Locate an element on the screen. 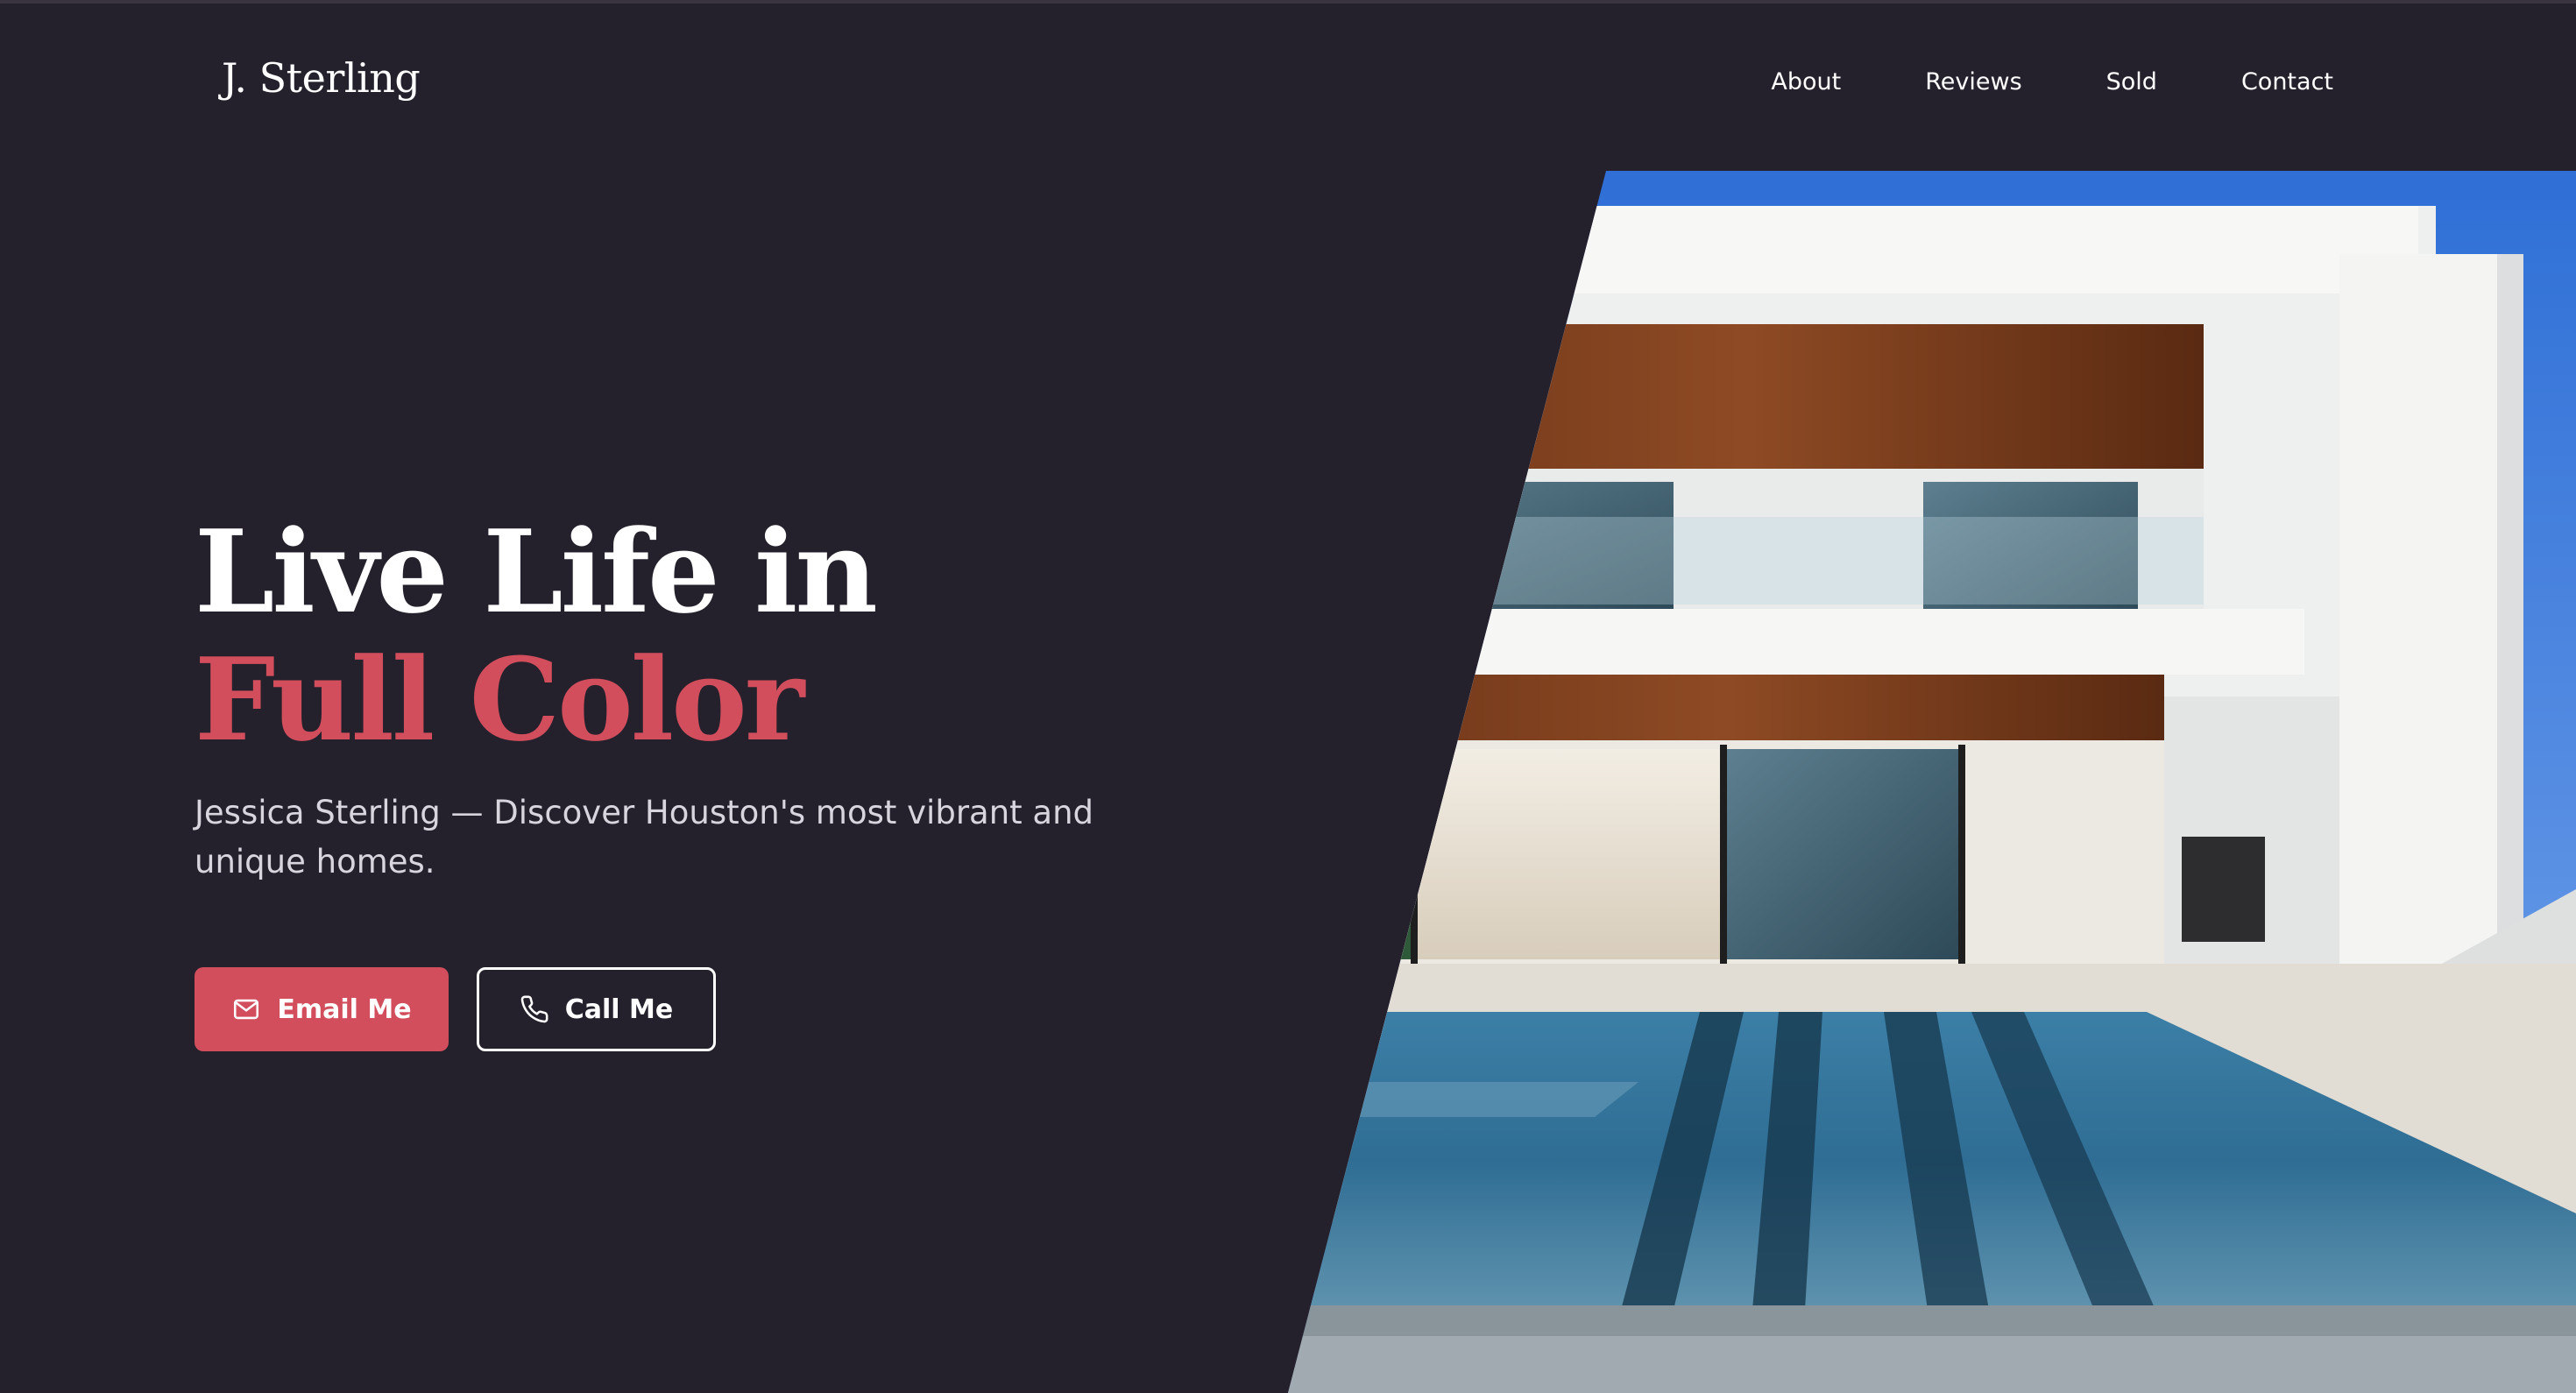  hero-title-line-2: Full Color is located at coordinates (499, 700).